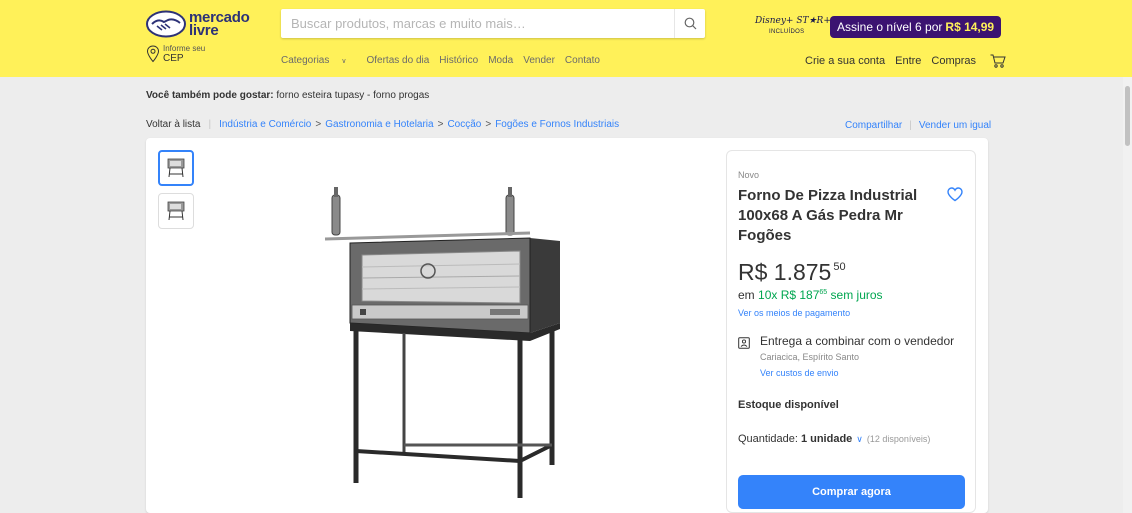  Describe the element at coordinates (908, 61) in the screenshot. I see `login-link: Entre` at that location.